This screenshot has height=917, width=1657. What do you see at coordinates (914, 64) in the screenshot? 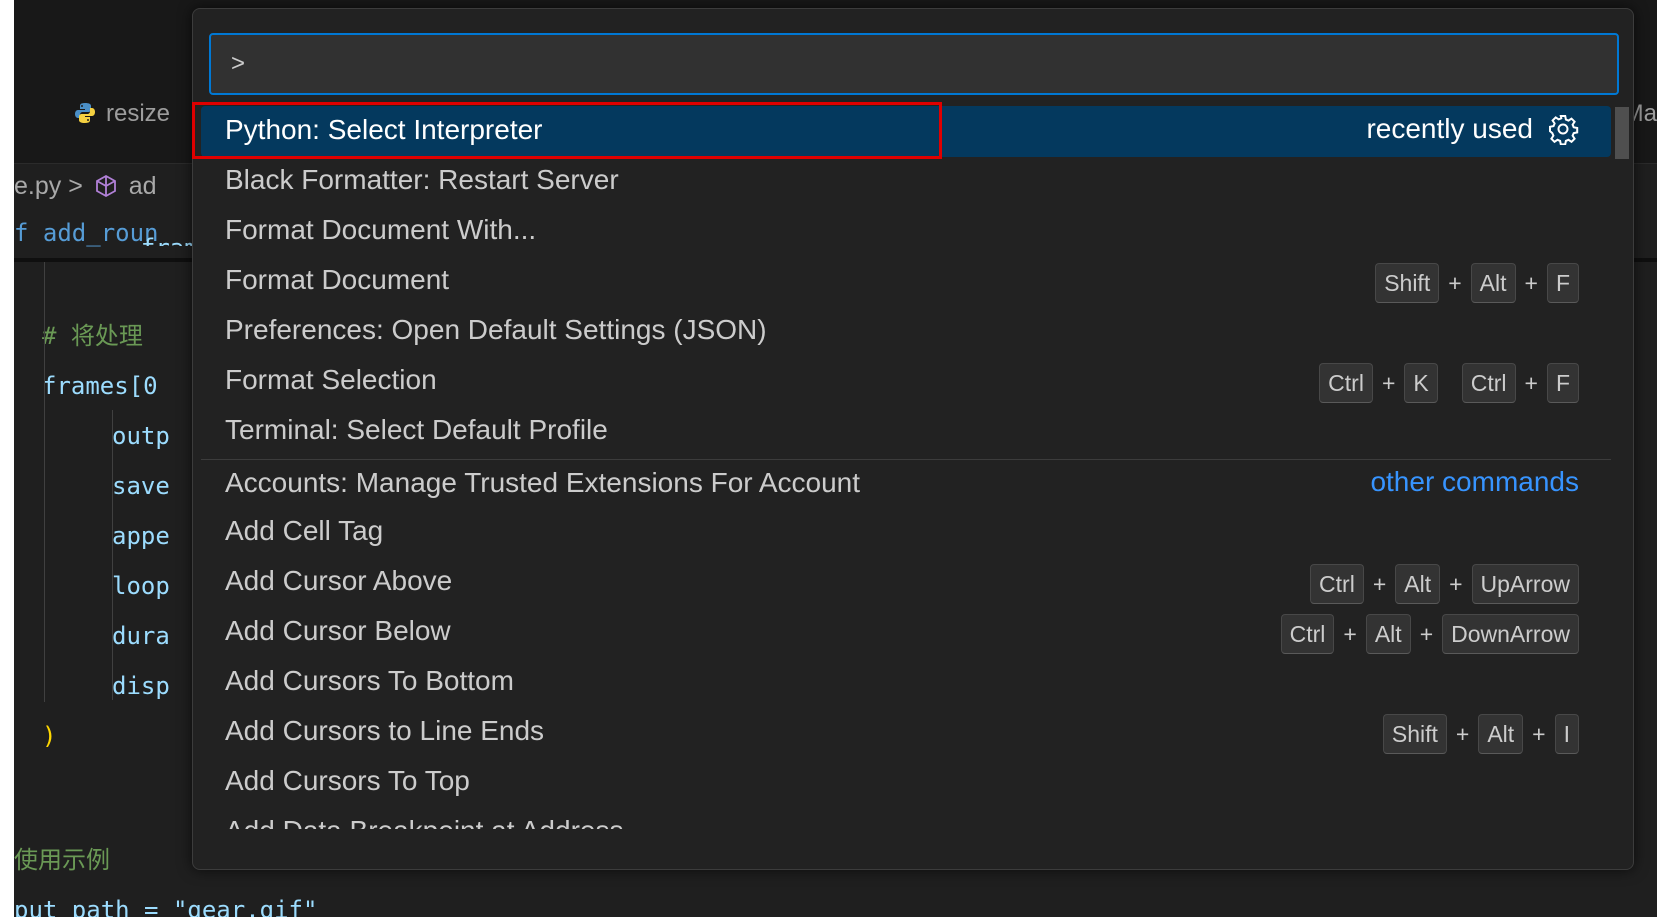
I see `command-palette-input: >` at bounding box center [914, 64].